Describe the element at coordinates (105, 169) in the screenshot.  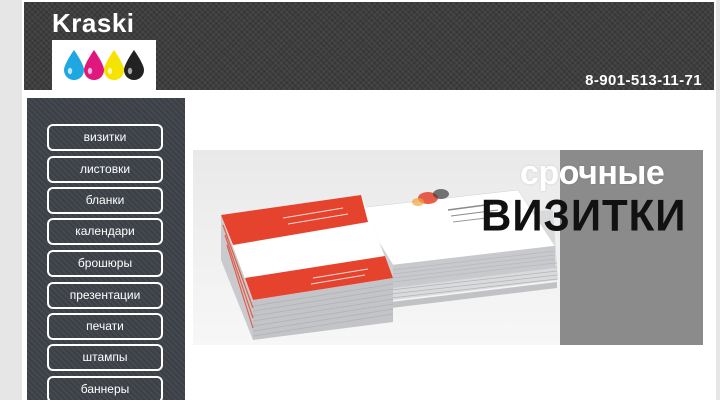
I see `menu-item-listovki: листовки` at that location.